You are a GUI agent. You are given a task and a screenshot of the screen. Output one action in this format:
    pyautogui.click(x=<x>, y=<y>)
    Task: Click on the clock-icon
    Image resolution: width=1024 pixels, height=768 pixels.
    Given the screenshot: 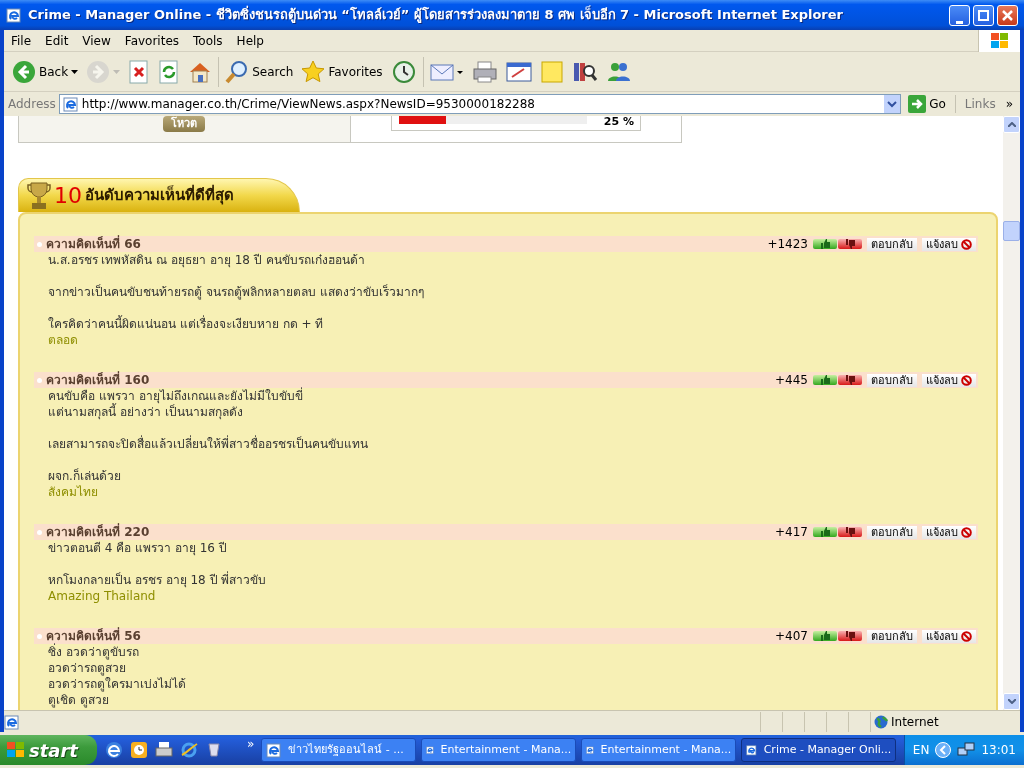 What is the action you would take?
    pyautogui.click(x=139, y=750)
    